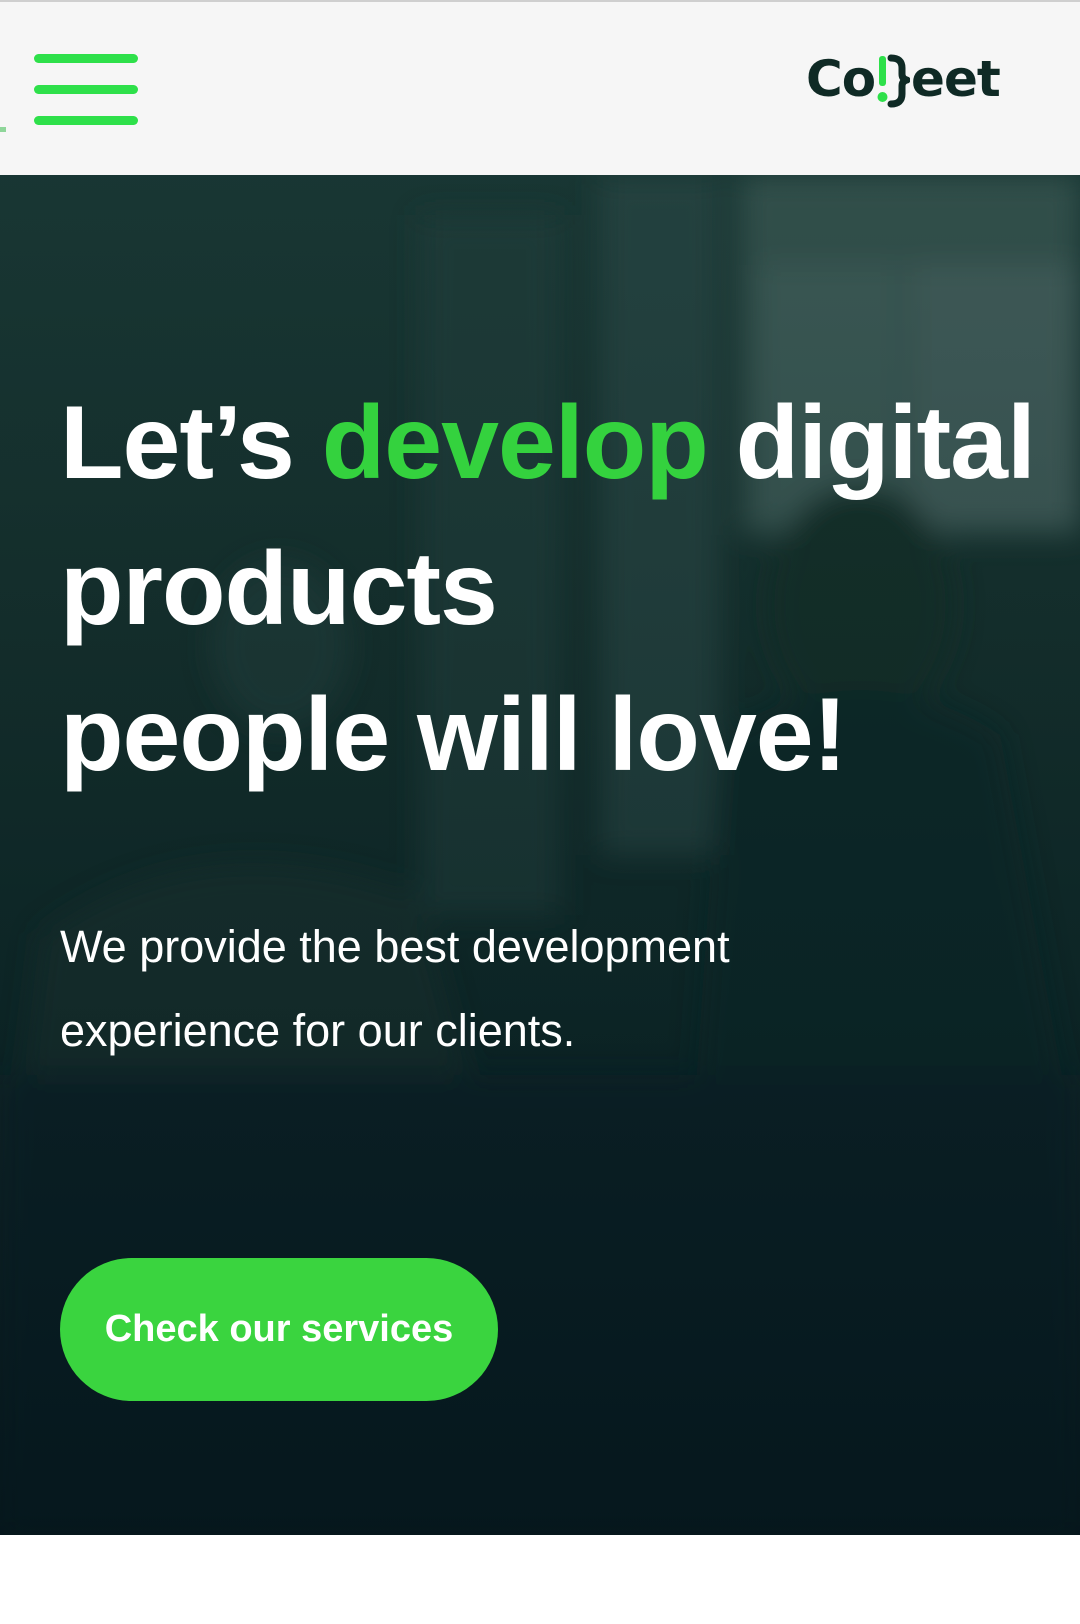  I want to click on headline-line3: people will love!, so click(453, 735).